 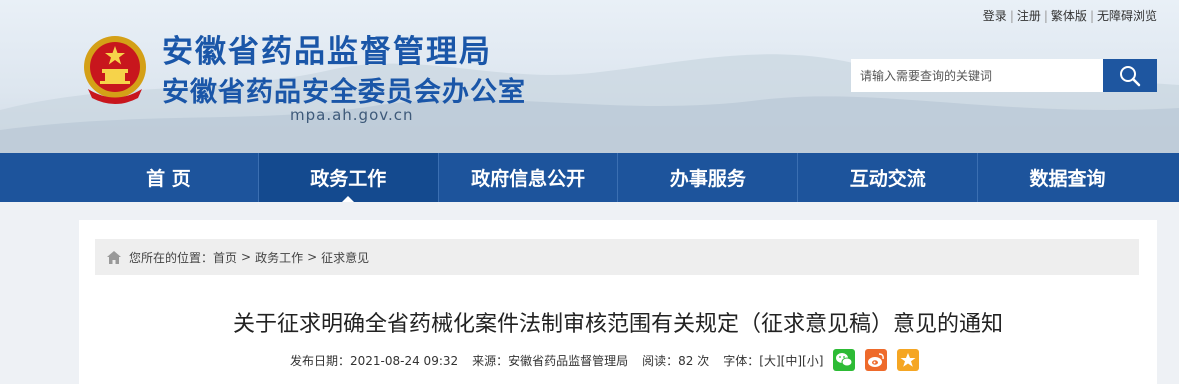 What do you see at coordinates (327, 52) in the screenshot?
I see `site-title: 安徽省药品监督管理局` at bounding box center [327, 52].